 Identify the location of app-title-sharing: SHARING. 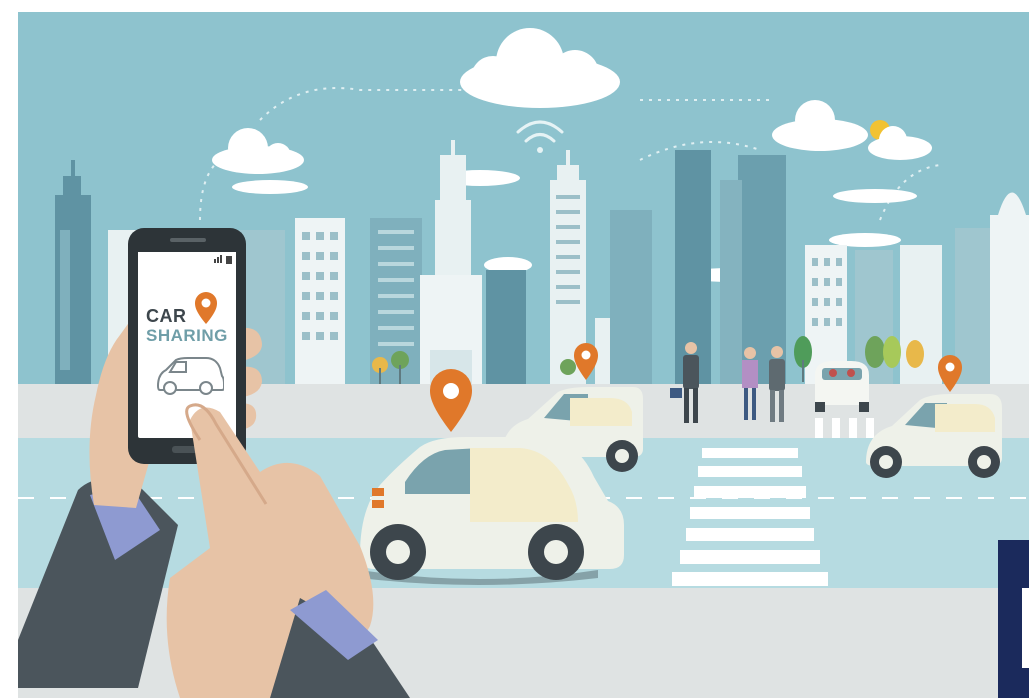
(187, 335).